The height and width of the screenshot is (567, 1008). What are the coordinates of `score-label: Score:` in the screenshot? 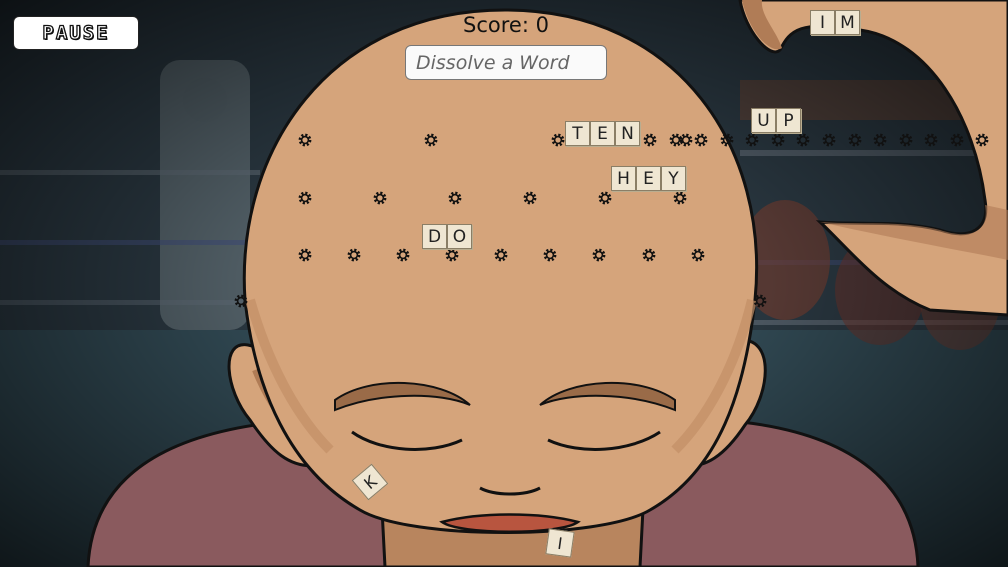 It's located at (496, 25).